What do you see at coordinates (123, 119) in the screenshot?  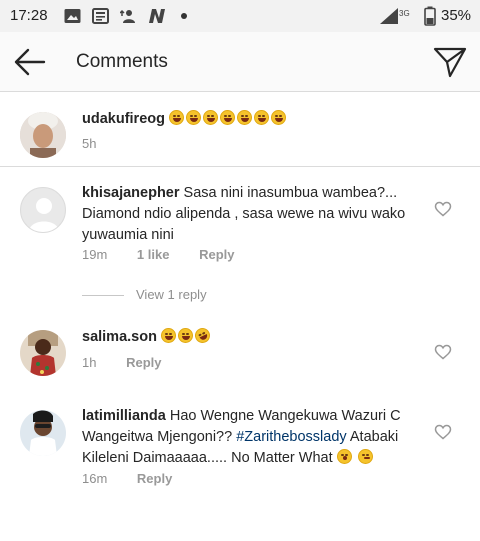 I see `comment-username: udakufireog` at bounding box center [123, 119].